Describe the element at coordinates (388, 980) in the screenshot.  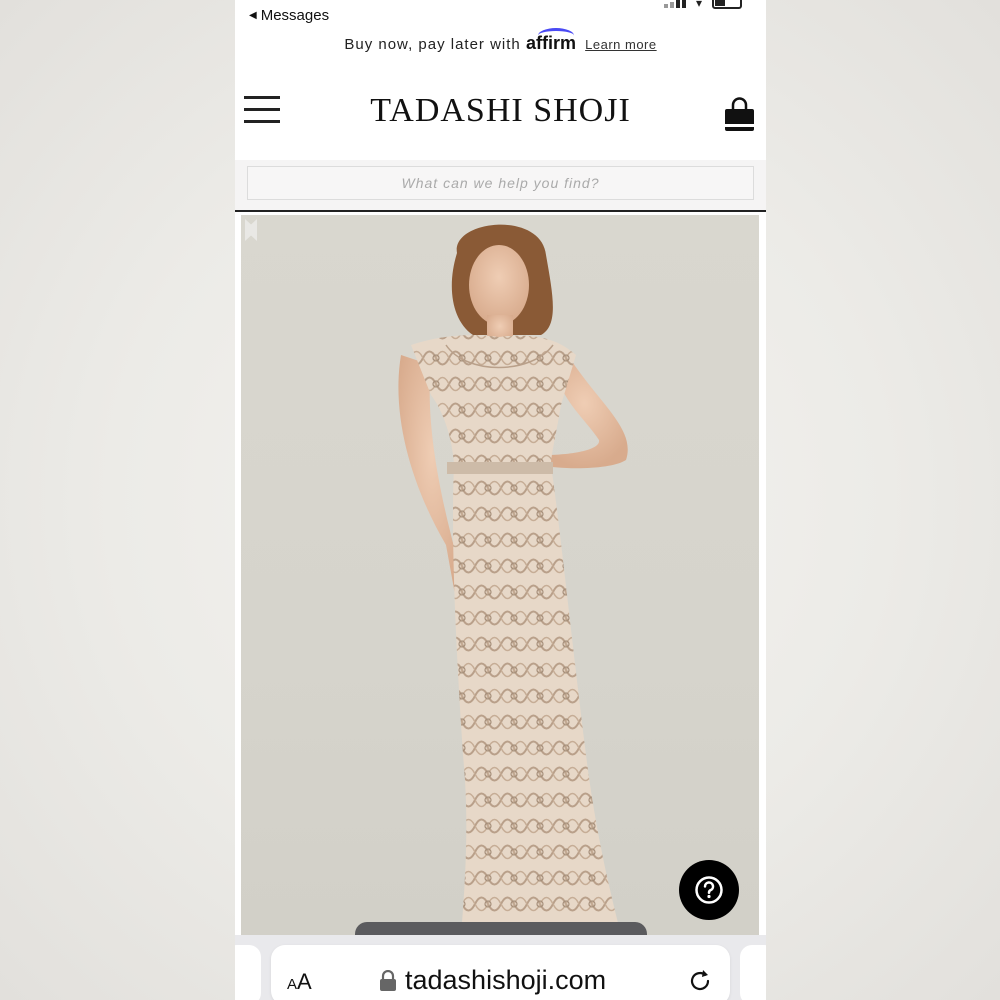
I see `lock-icon` at that location.